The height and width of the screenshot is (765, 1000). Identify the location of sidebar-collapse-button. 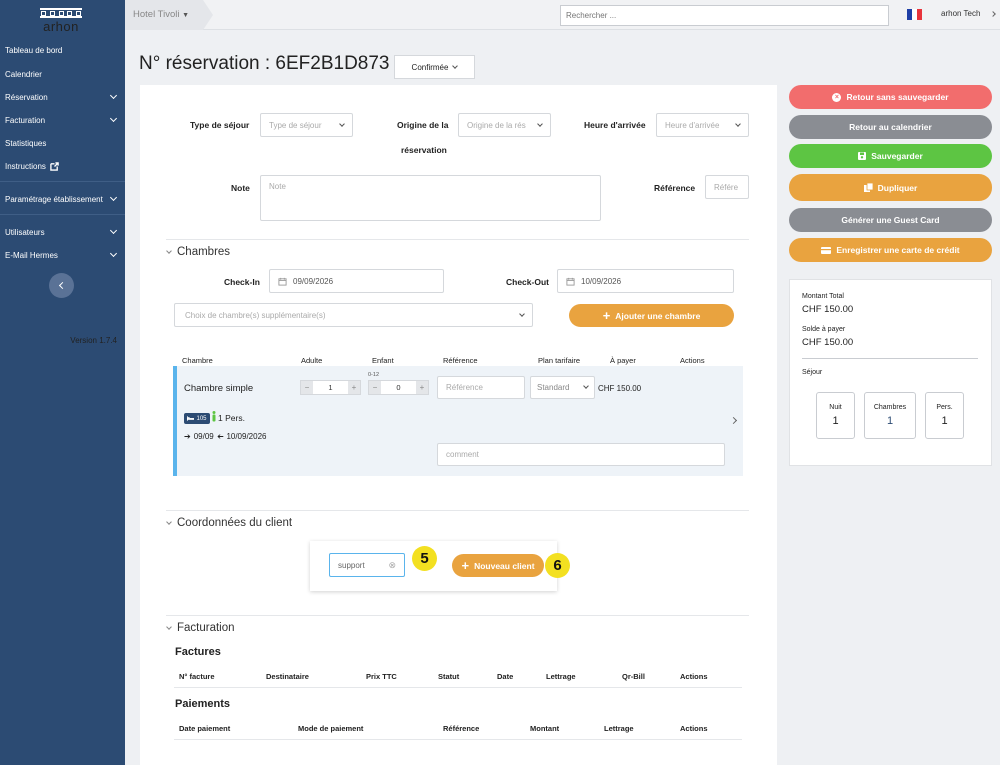
(61, 285).